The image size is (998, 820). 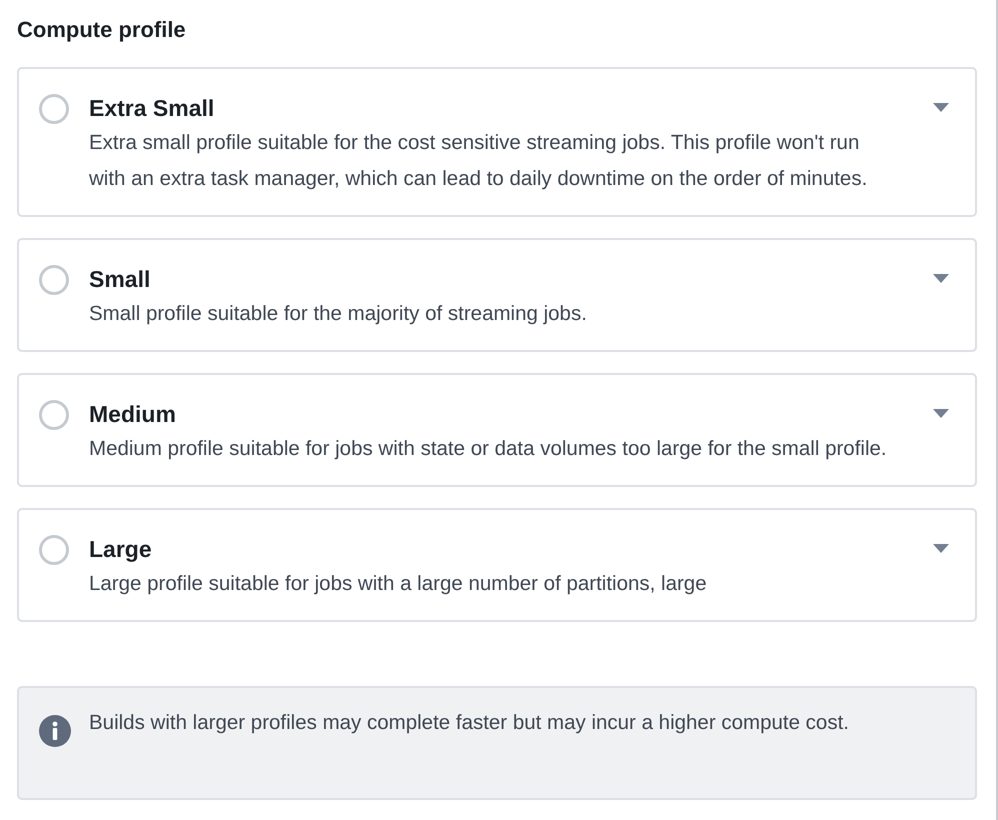 What do you see at coordinates (497, 565) in the screenshot?
I see `profile-card: Large Large profile suitable for jobs with a large number of partitions, large` at bounding box center [497, 565].